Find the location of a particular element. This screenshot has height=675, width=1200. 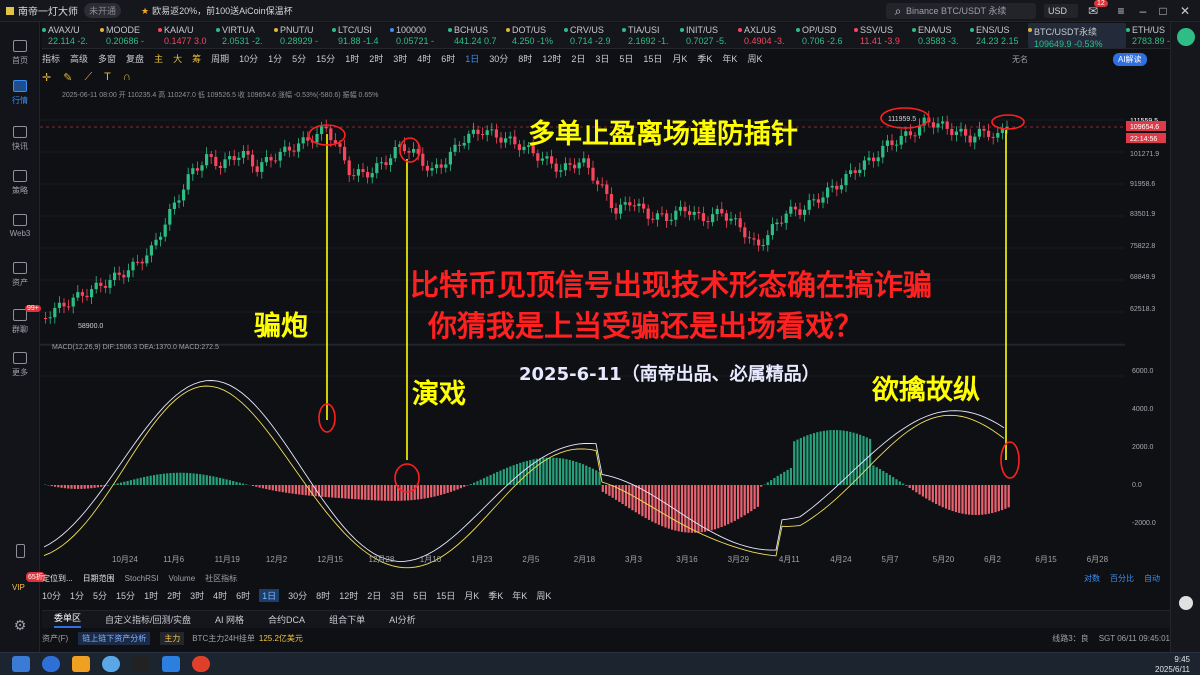

timeframe-option: 季K is located at coordinates (495, 595).